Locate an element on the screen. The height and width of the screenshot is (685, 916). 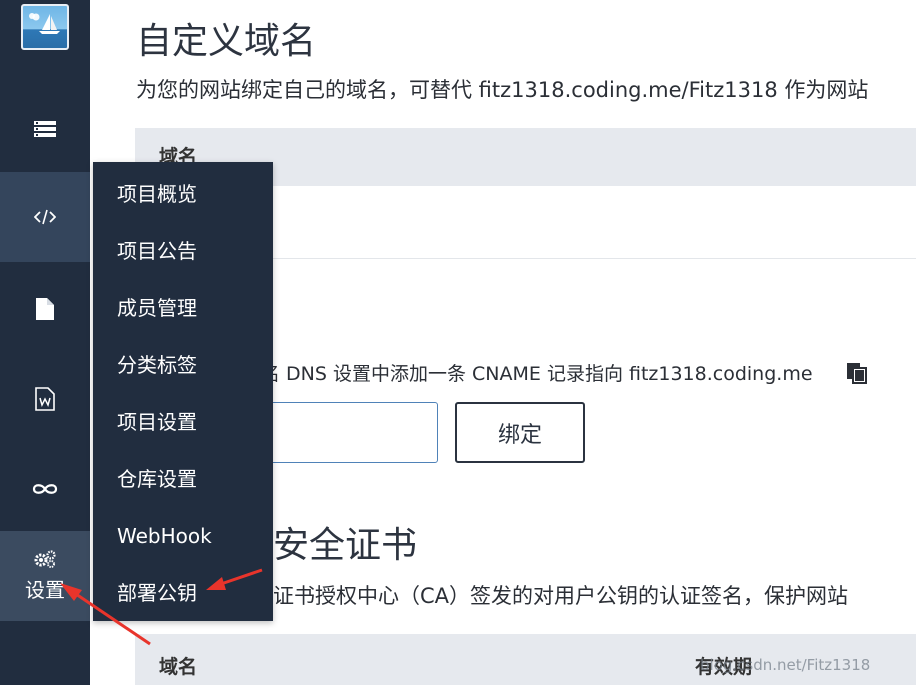
list-icon is located at coordinates (45, 129).